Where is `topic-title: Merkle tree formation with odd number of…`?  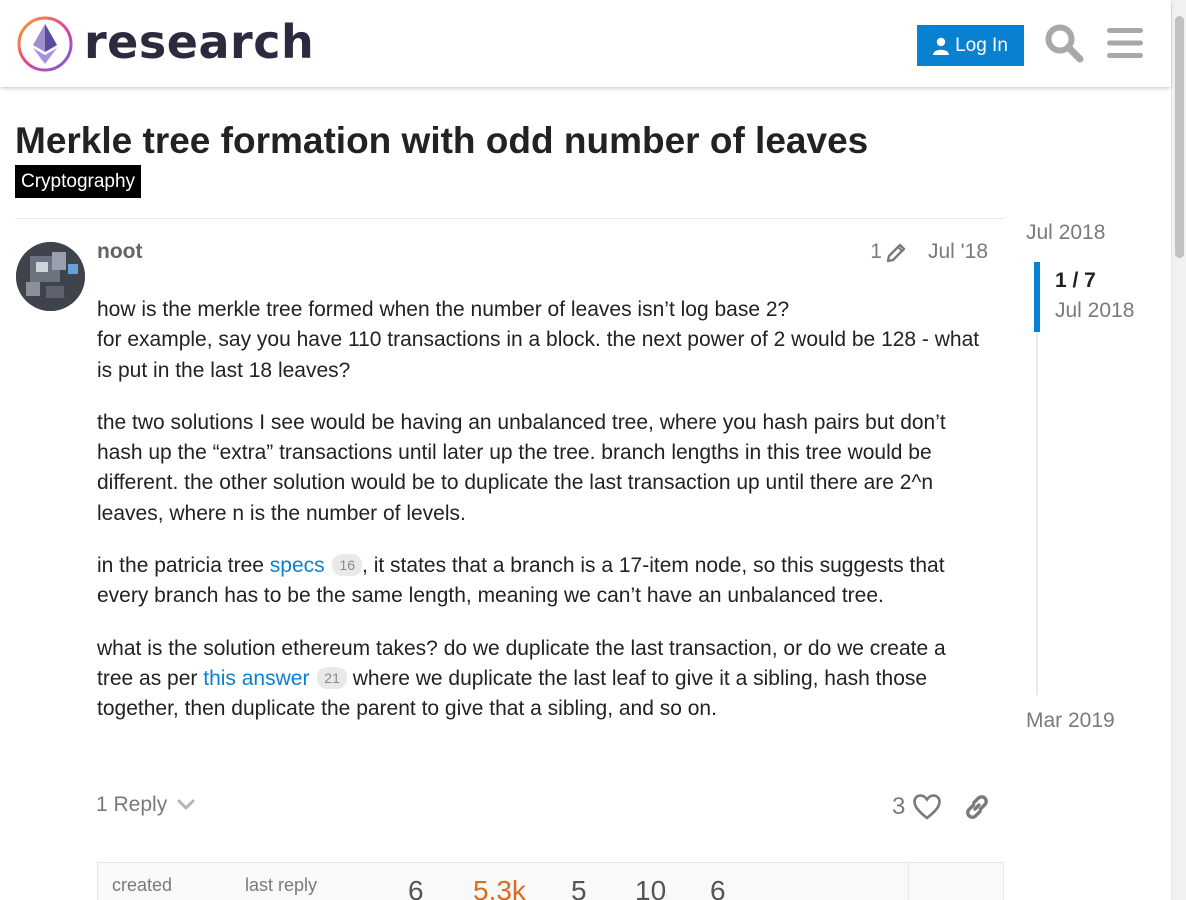
topic-title: Merkle tree formation with odd number of… is located at coordinates (441, 141).